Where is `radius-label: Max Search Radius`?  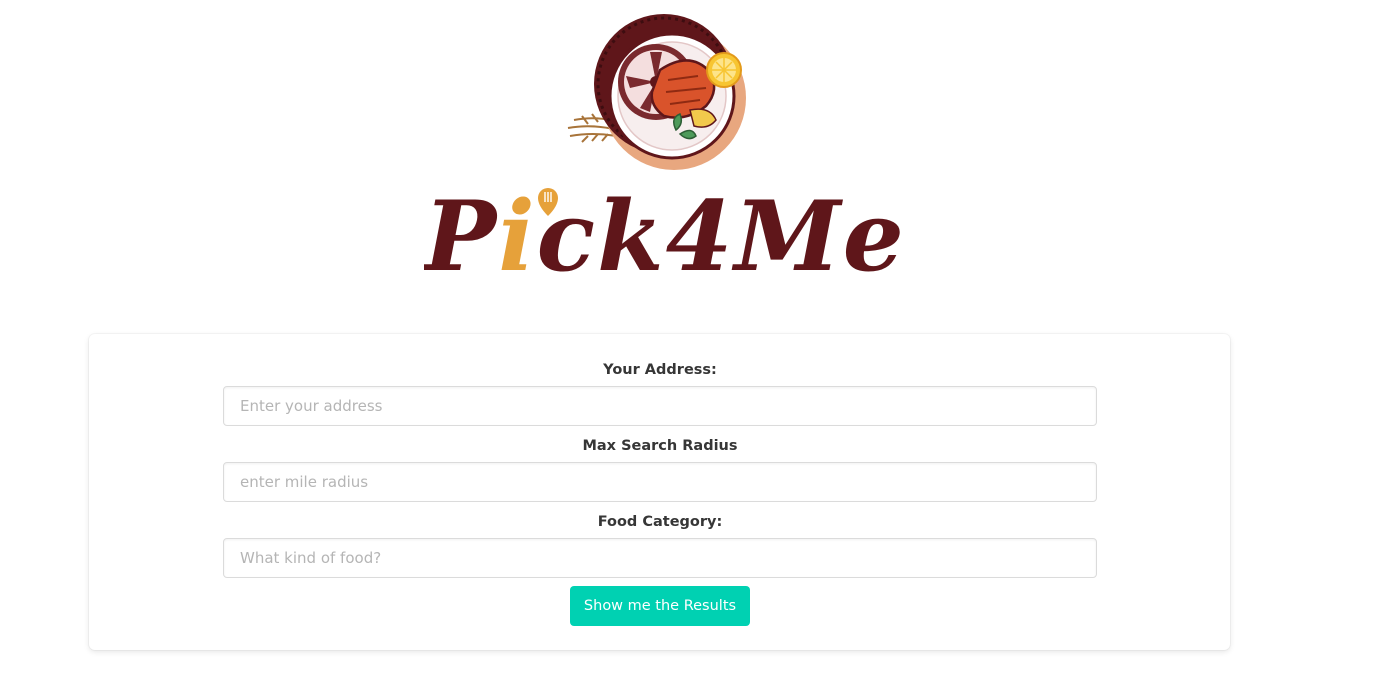
radius-label: Max Search Radius is located at coordinates (660, 446).